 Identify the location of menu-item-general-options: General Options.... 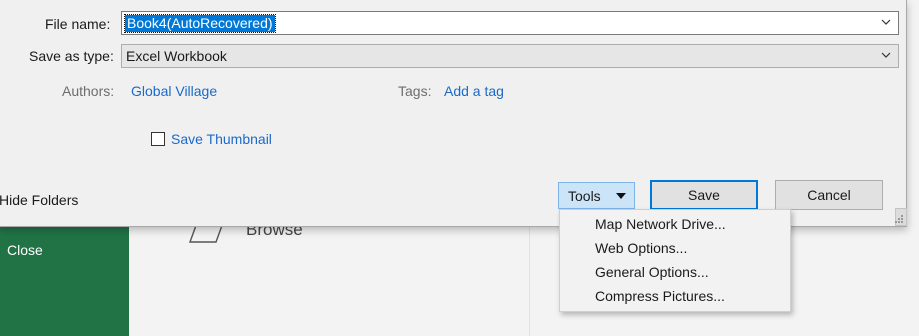
(652, 272).